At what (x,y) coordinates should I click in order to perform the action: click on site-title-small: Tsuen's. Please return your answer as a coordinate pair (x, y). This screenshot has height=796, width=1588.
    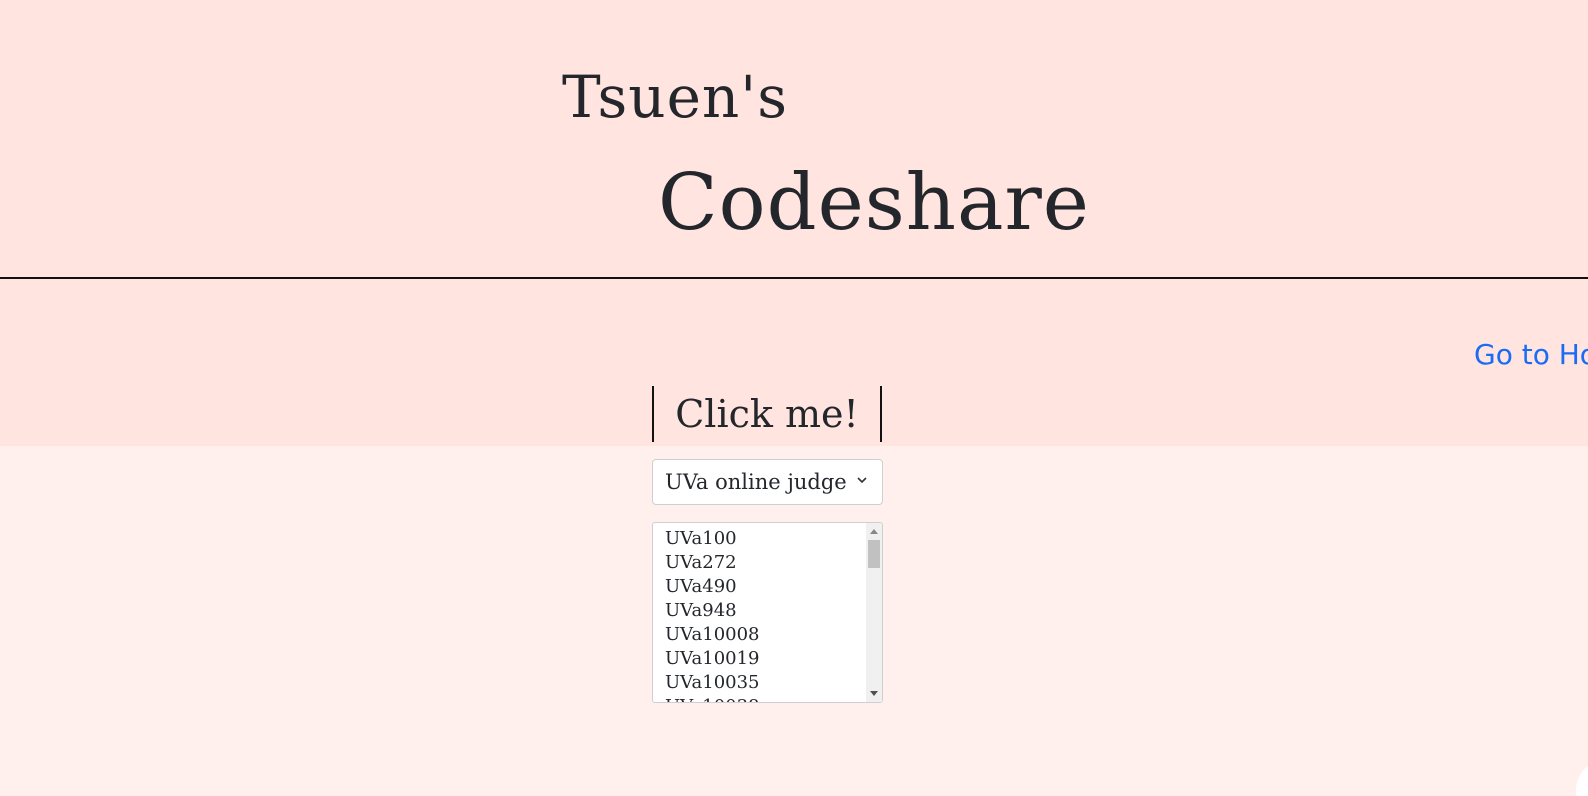
    Looking at the image, I should click on (675, 97).